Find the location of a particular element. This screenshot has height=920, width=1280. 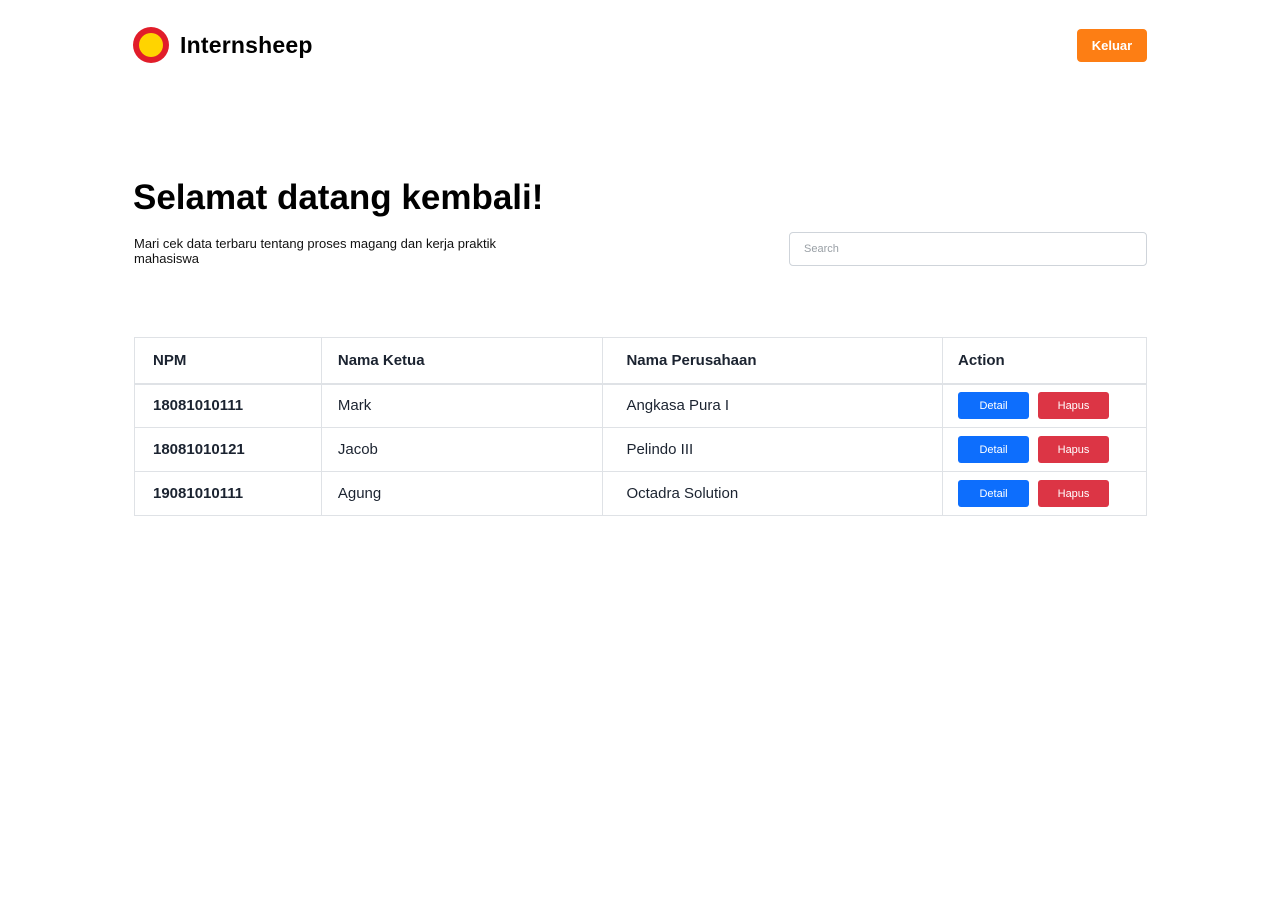

brand-name: Internsheep is located at coordinates (246, 44).